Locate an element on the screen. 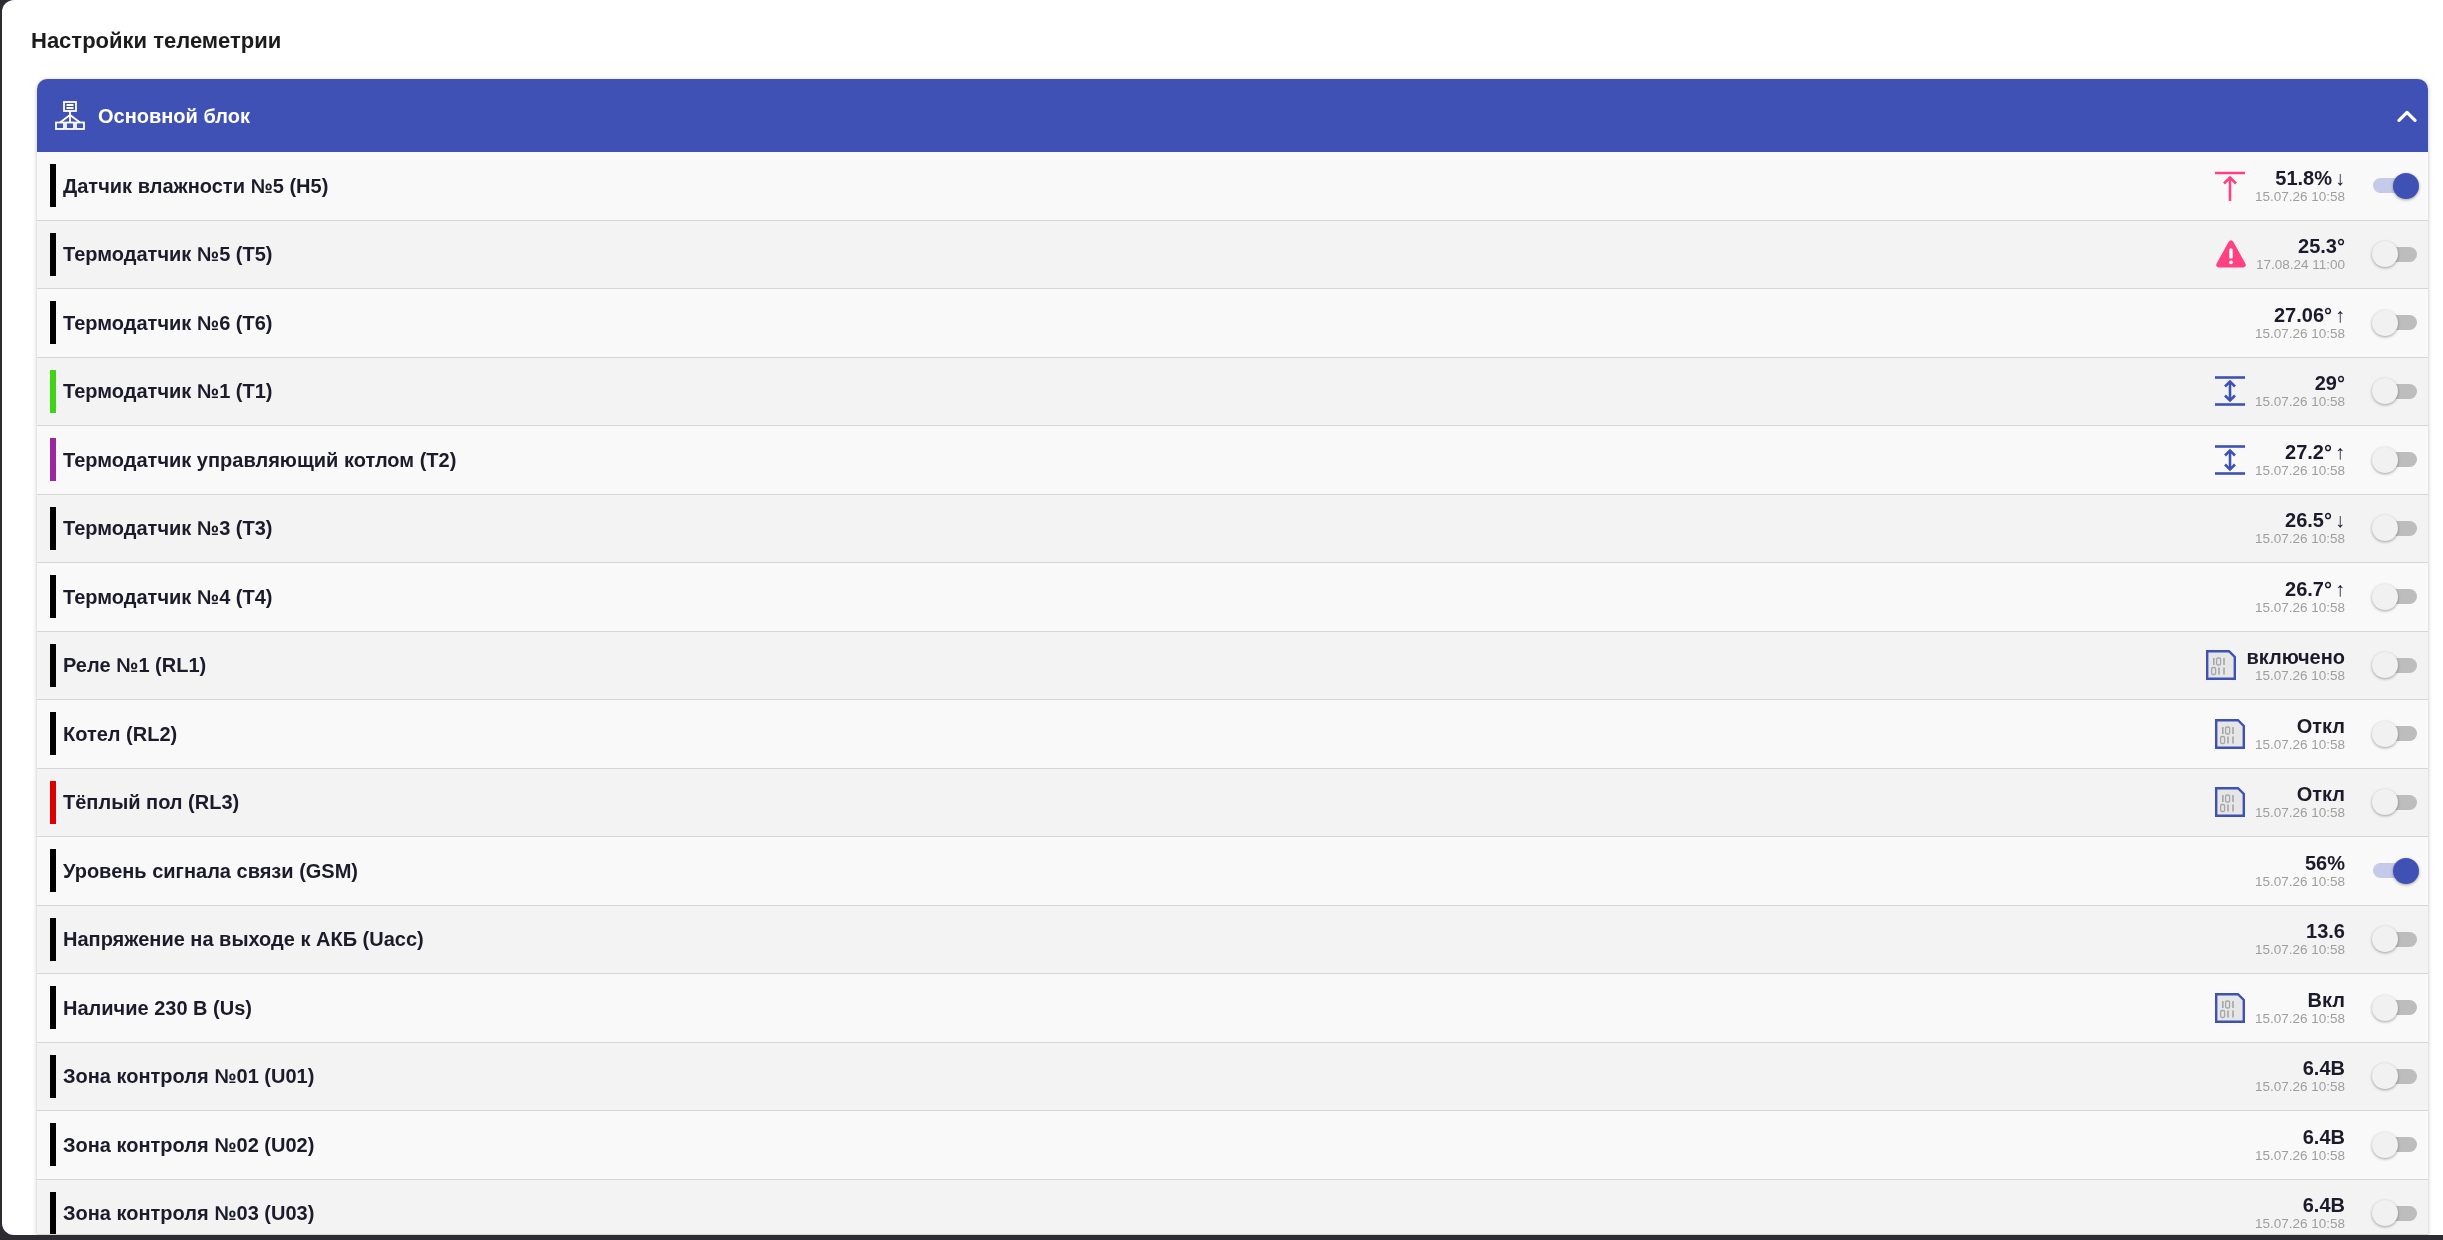 This screenshot has width=2443, height=1240. sensor-value: 29° is located at coordinates (2329, 383).